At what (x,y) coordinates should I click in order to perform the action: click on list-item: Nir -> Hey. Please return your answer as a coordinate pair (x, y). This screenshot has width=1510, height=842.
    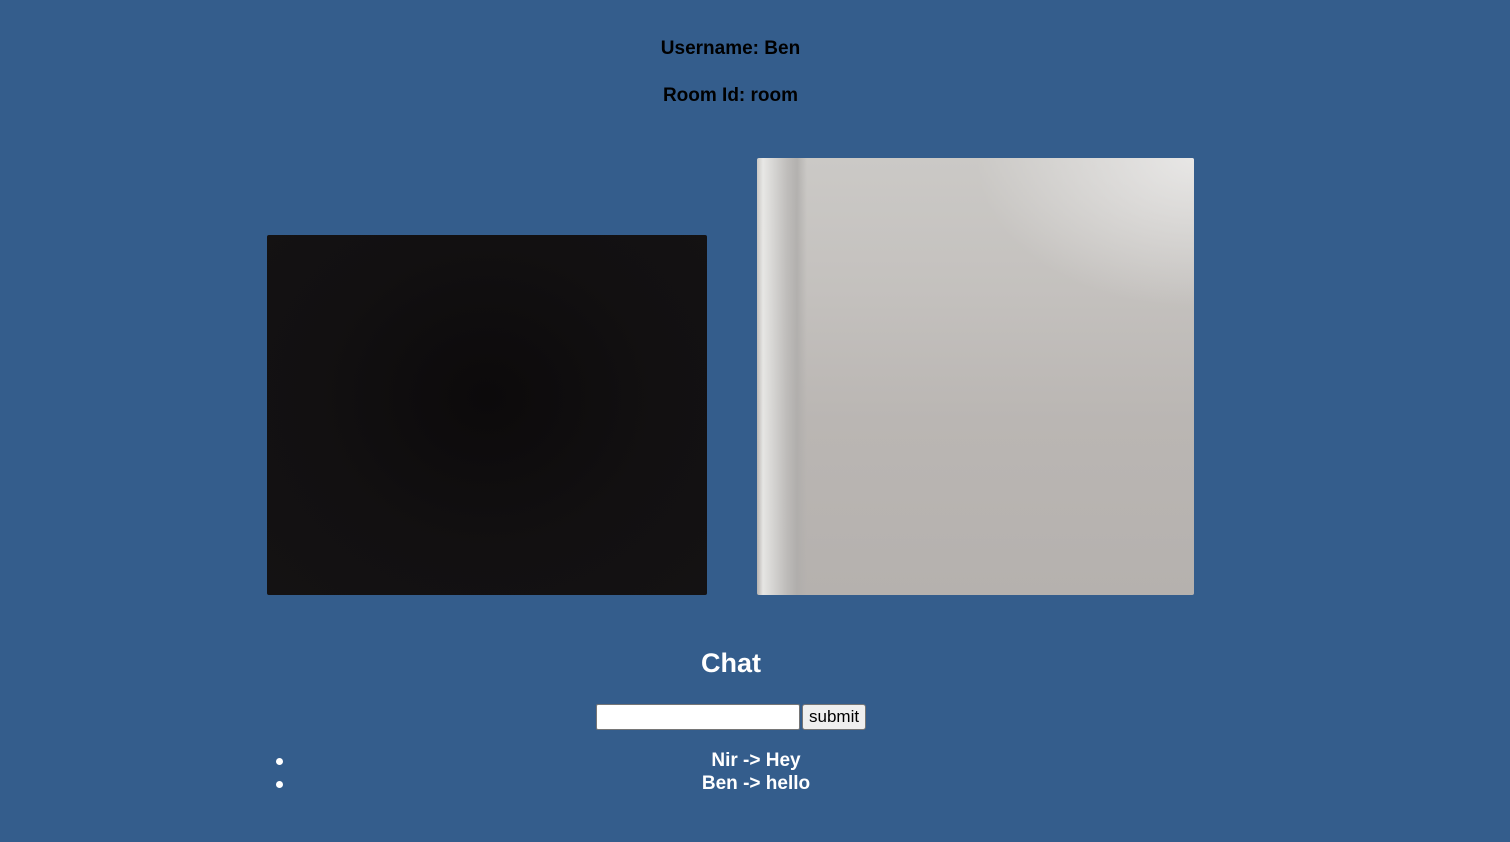
    Looking at the image, I should click on (756, 761).